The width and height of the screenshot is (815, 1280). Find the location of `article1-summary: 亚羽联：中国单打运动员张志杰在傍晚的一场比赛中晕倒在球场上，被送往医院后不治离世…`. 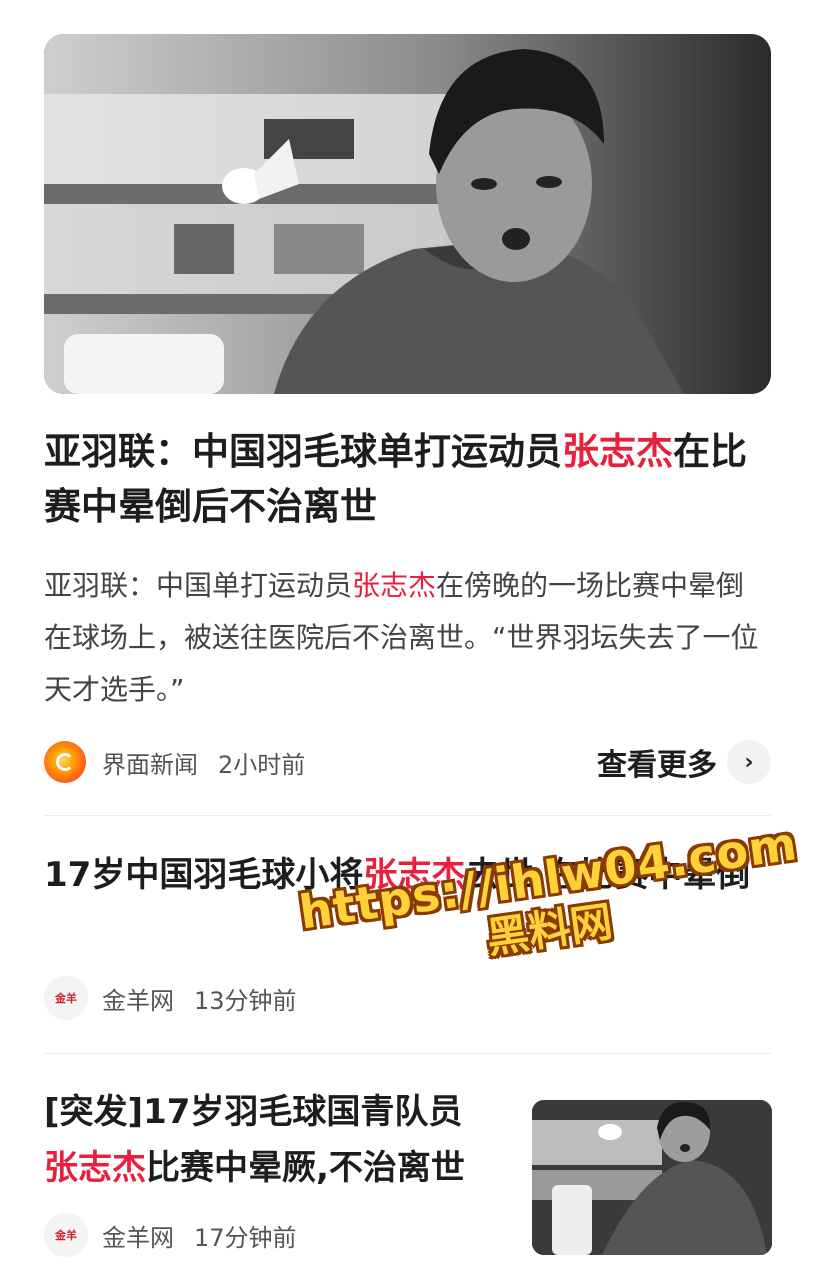

article1-summary: 亚羽联：中国单打运动员张志杰在傍晚的一场比赛中晕倒在球场上，被送往医院后不治离世… is located at coordinates (404, 638).